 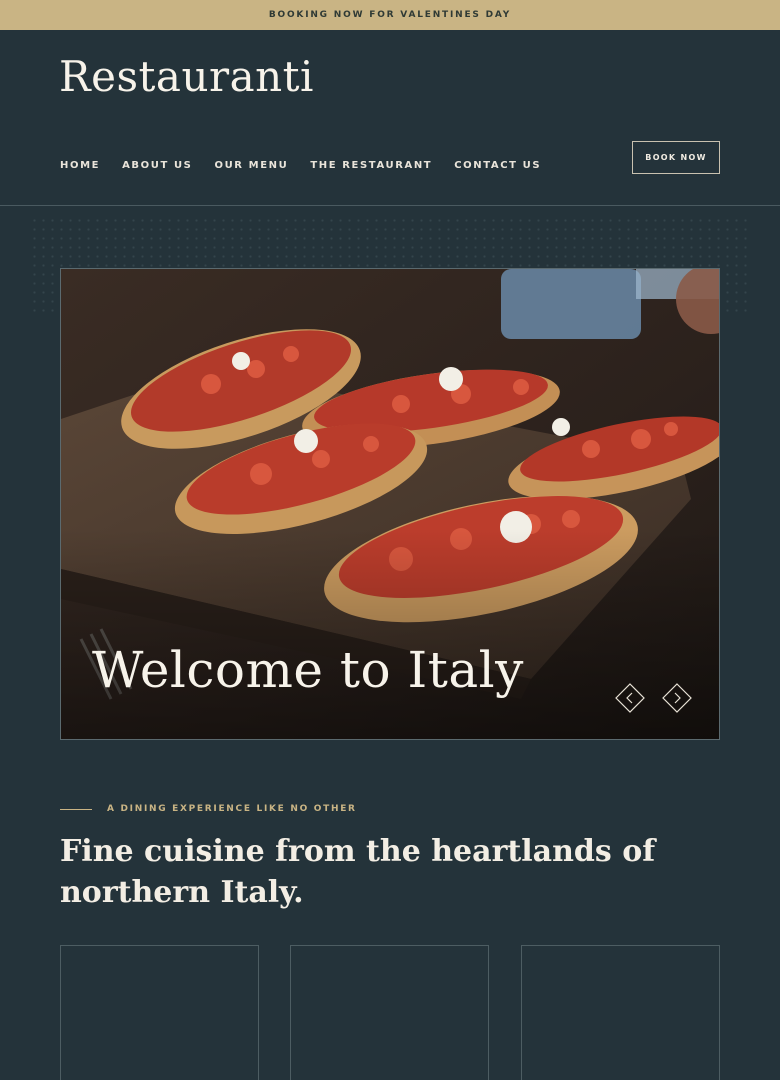 I want to click on nav-item-home: HOME, so click(x=80, y=165).